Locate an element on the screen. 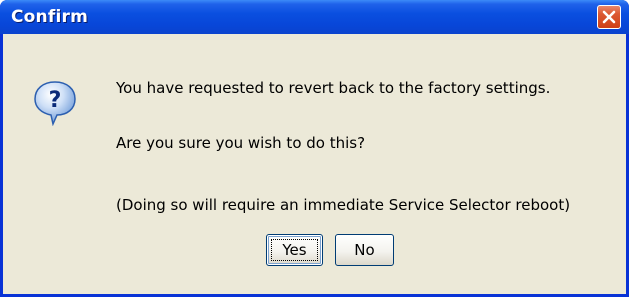 The width and height of the screenshot is (629, 297). window-title: Confirm is located at coordinates (49, 17).